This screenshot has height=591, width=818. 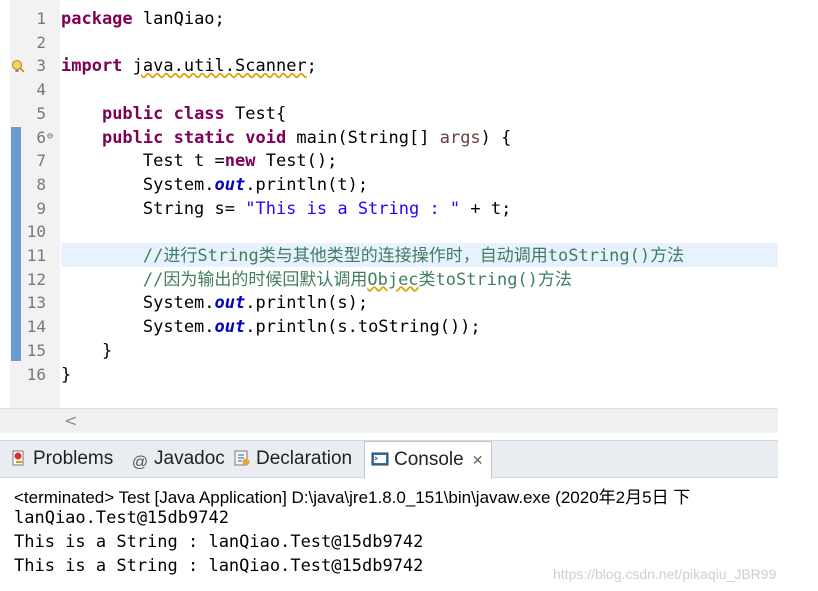 I want to click on code-token: .println(s.toString());, so click(x=363, y=327).